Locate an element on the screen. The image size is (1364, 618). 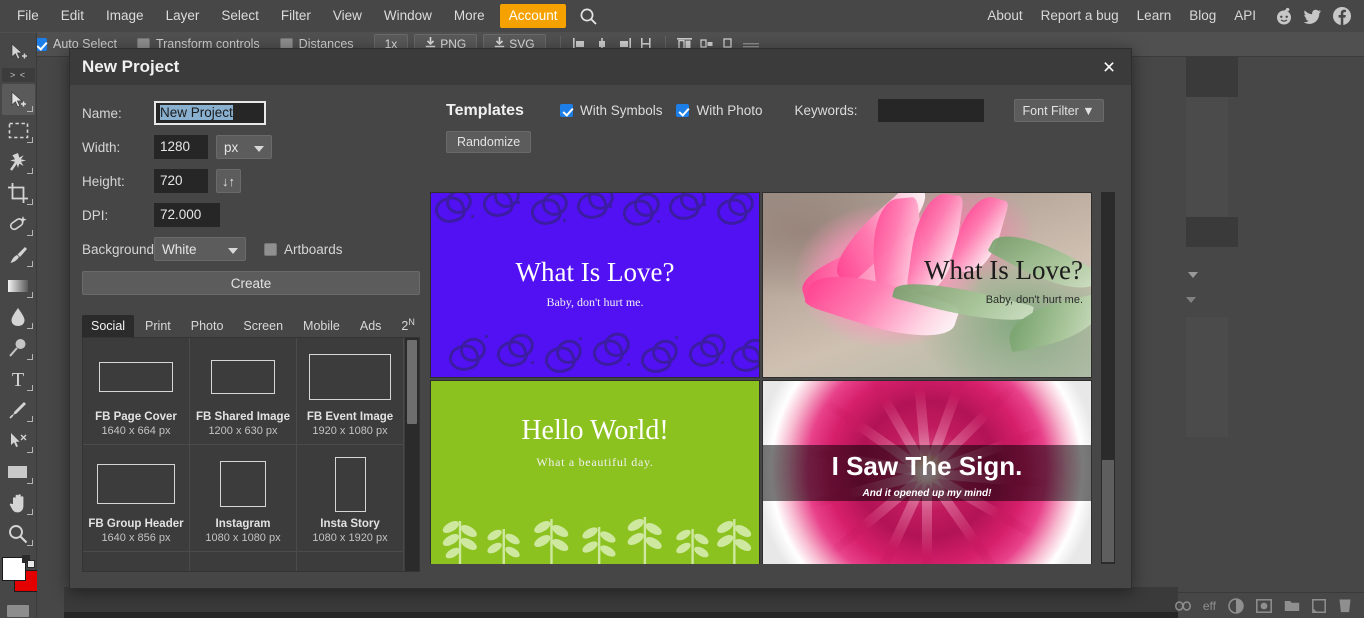
tool-blur-tool is located at coordinates (18, 316).